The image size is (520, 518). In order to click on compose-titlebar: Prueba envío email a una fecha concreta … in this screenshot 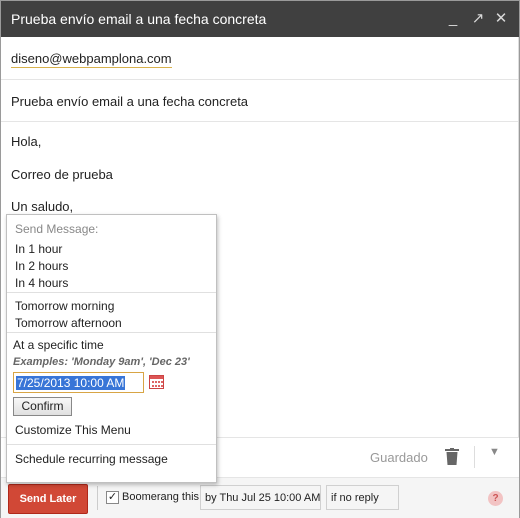, I will do `click(260, 19)`.